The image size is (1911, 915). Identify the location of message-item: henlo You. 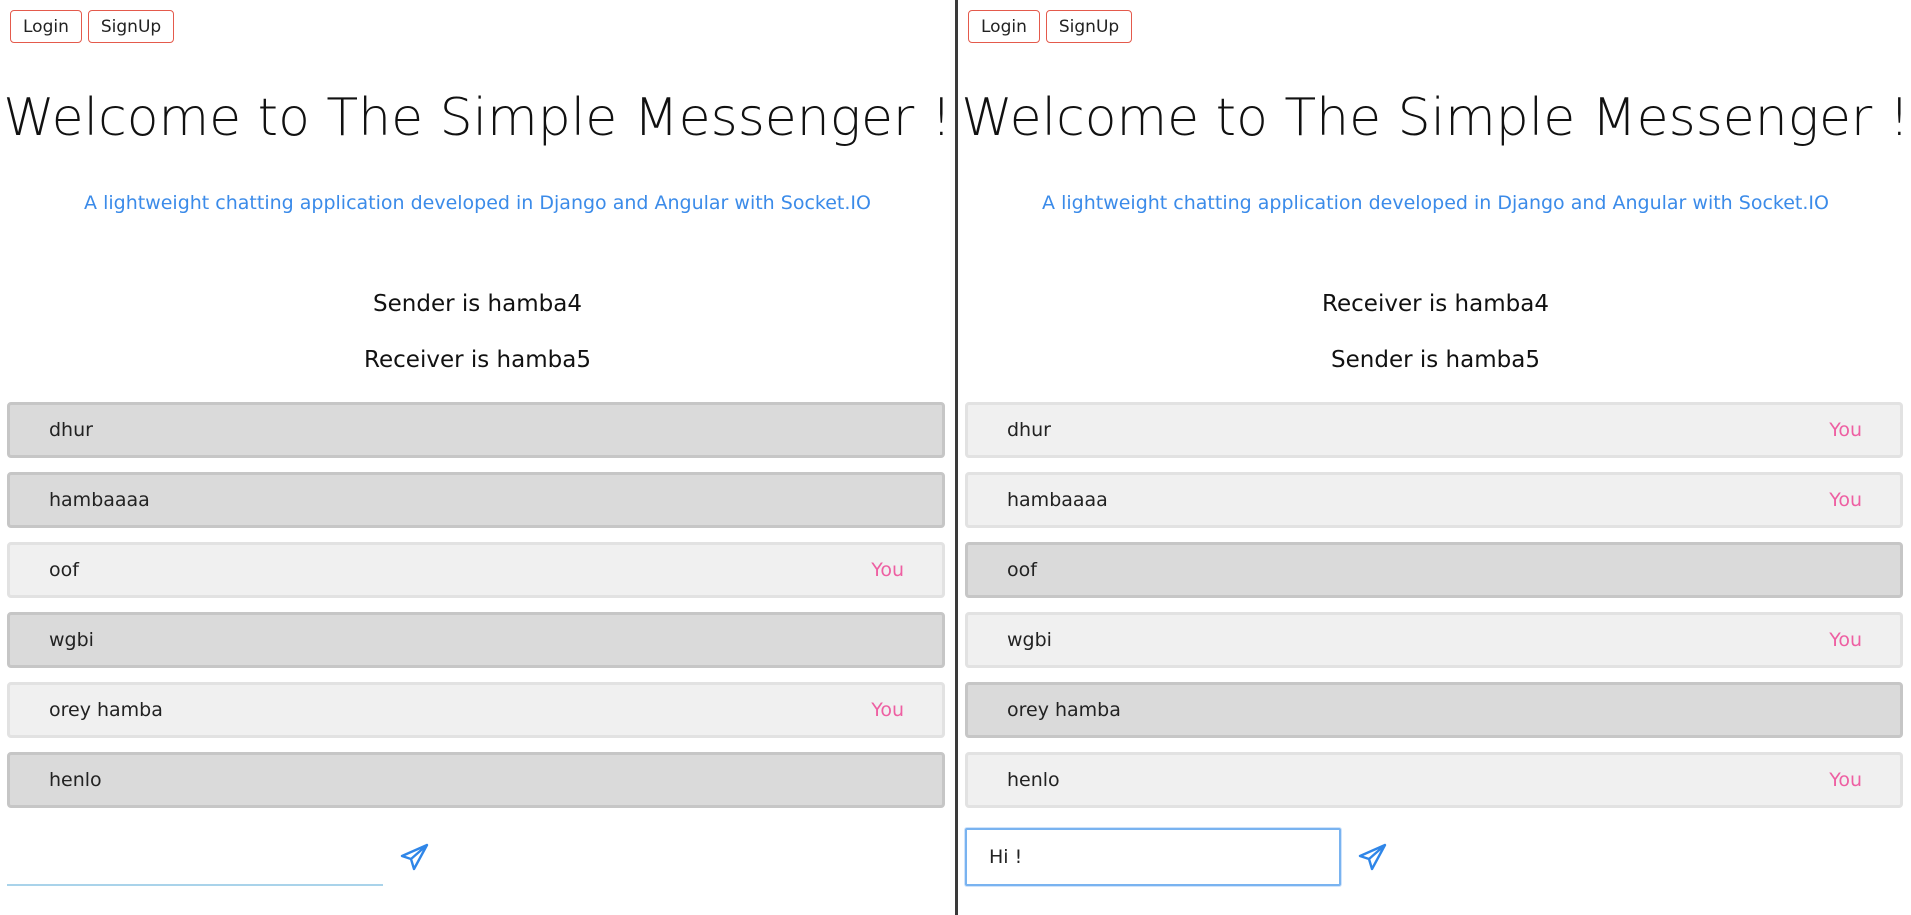
(1434, 780).